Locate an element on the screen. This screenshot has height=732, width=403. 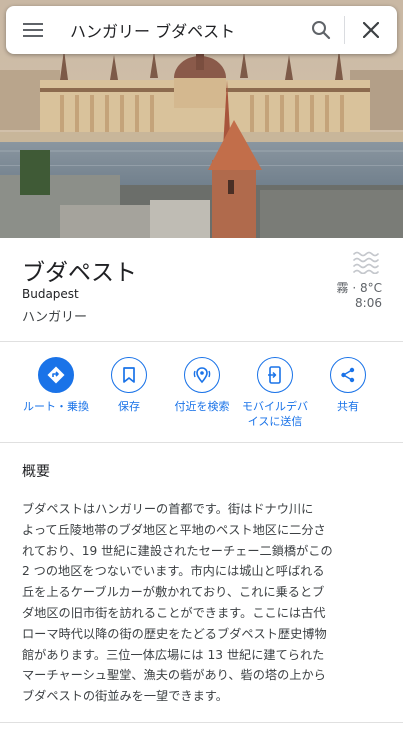
weather-time: 8:06 is located at coordinates (368, 303).